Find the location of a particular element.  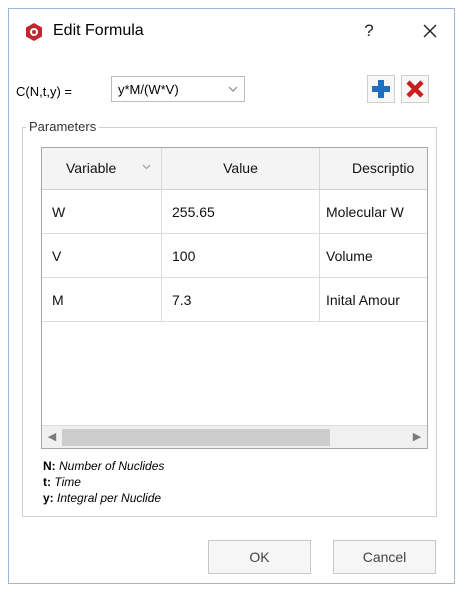

app-logo-icon is located at coordinates (34, 32).